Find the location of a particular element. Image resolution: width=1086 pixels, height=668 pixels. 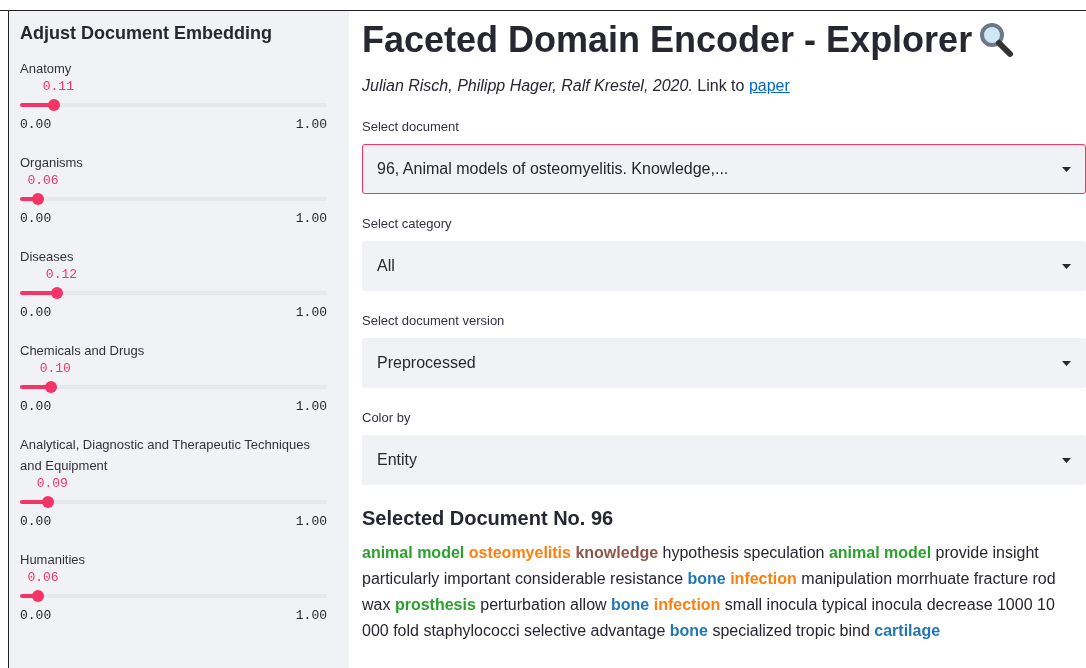

select-dropdown: Entity is located at coordinates (724, 460).